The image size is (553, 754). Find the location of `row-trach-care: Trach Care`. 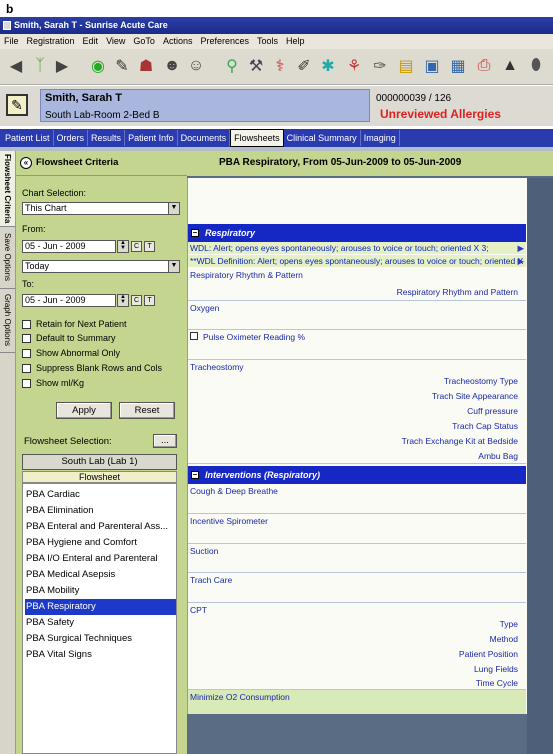

row-trach-care: Trach Care is located at coordinates (357, 588).